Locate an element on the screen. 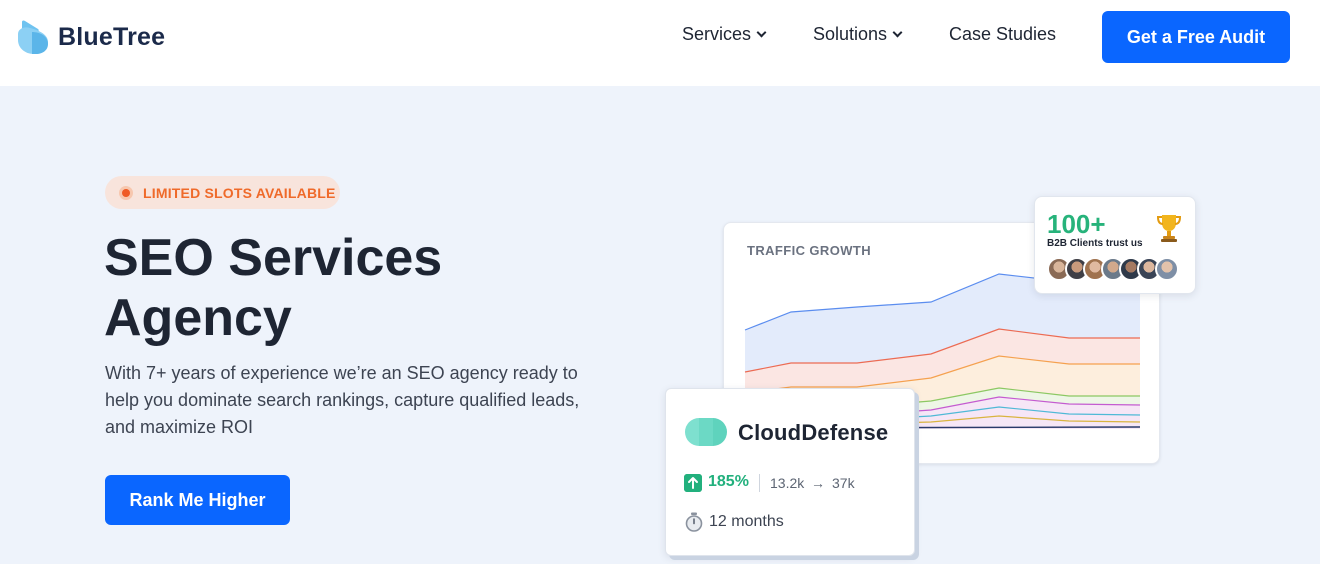 Image resolution: width=1320 pixels, height=564 pixels. get-free-audit-button: Get a Free Audit is located at coordinates (1196, 37).